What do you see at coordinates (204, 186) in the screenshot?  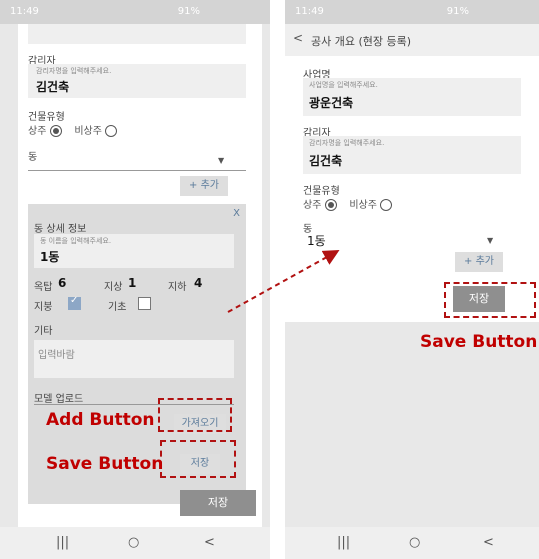 I see `add-button-top: + 추가` at bounding box center [204, 186].